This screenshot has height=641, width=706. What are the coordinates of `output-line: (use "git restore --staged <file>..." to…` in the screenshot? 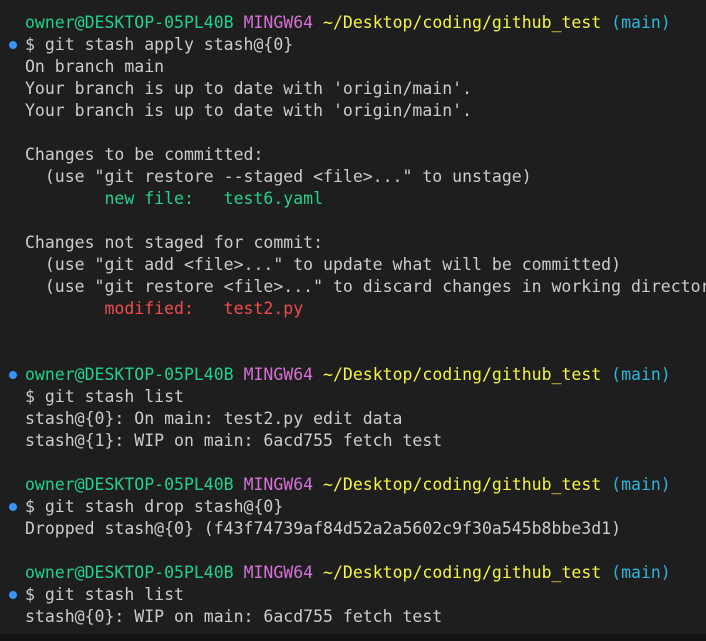 It's located at (278, 176).